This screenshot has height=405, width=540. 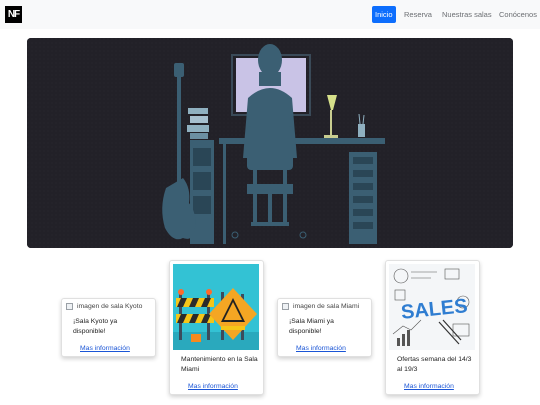 What do you see at coordinates (219, 364) in the screenshot?
I see `card-text: Mantenimiento en la Sala Miami` at bounding box center [219, 364].